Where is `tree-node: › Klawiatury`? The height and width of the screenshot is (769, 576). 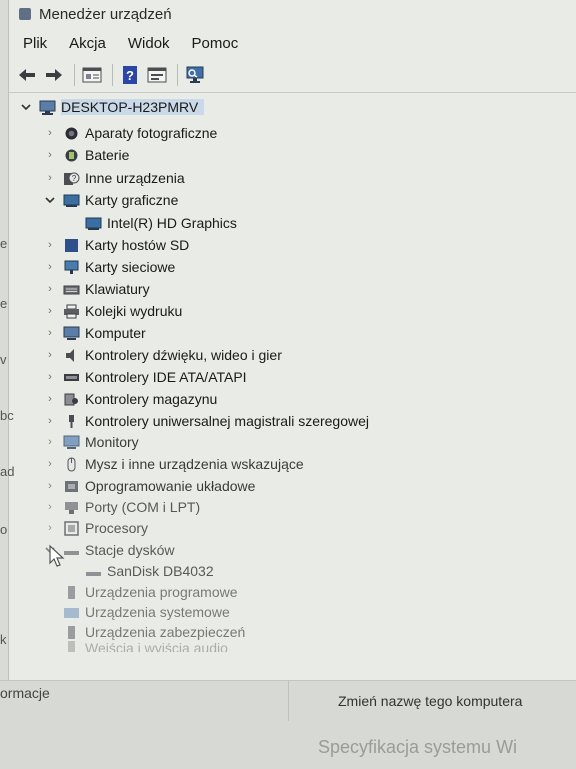 tree-node: › Klawiatury is located at coordinates (96, 289).